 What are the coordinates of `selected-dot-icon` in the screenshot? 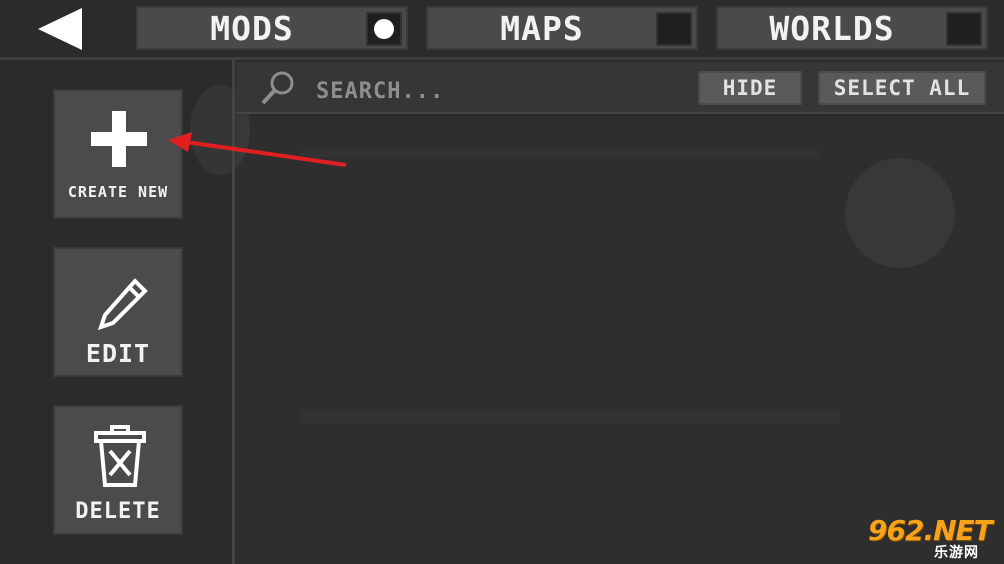 It's located at (384, 29).